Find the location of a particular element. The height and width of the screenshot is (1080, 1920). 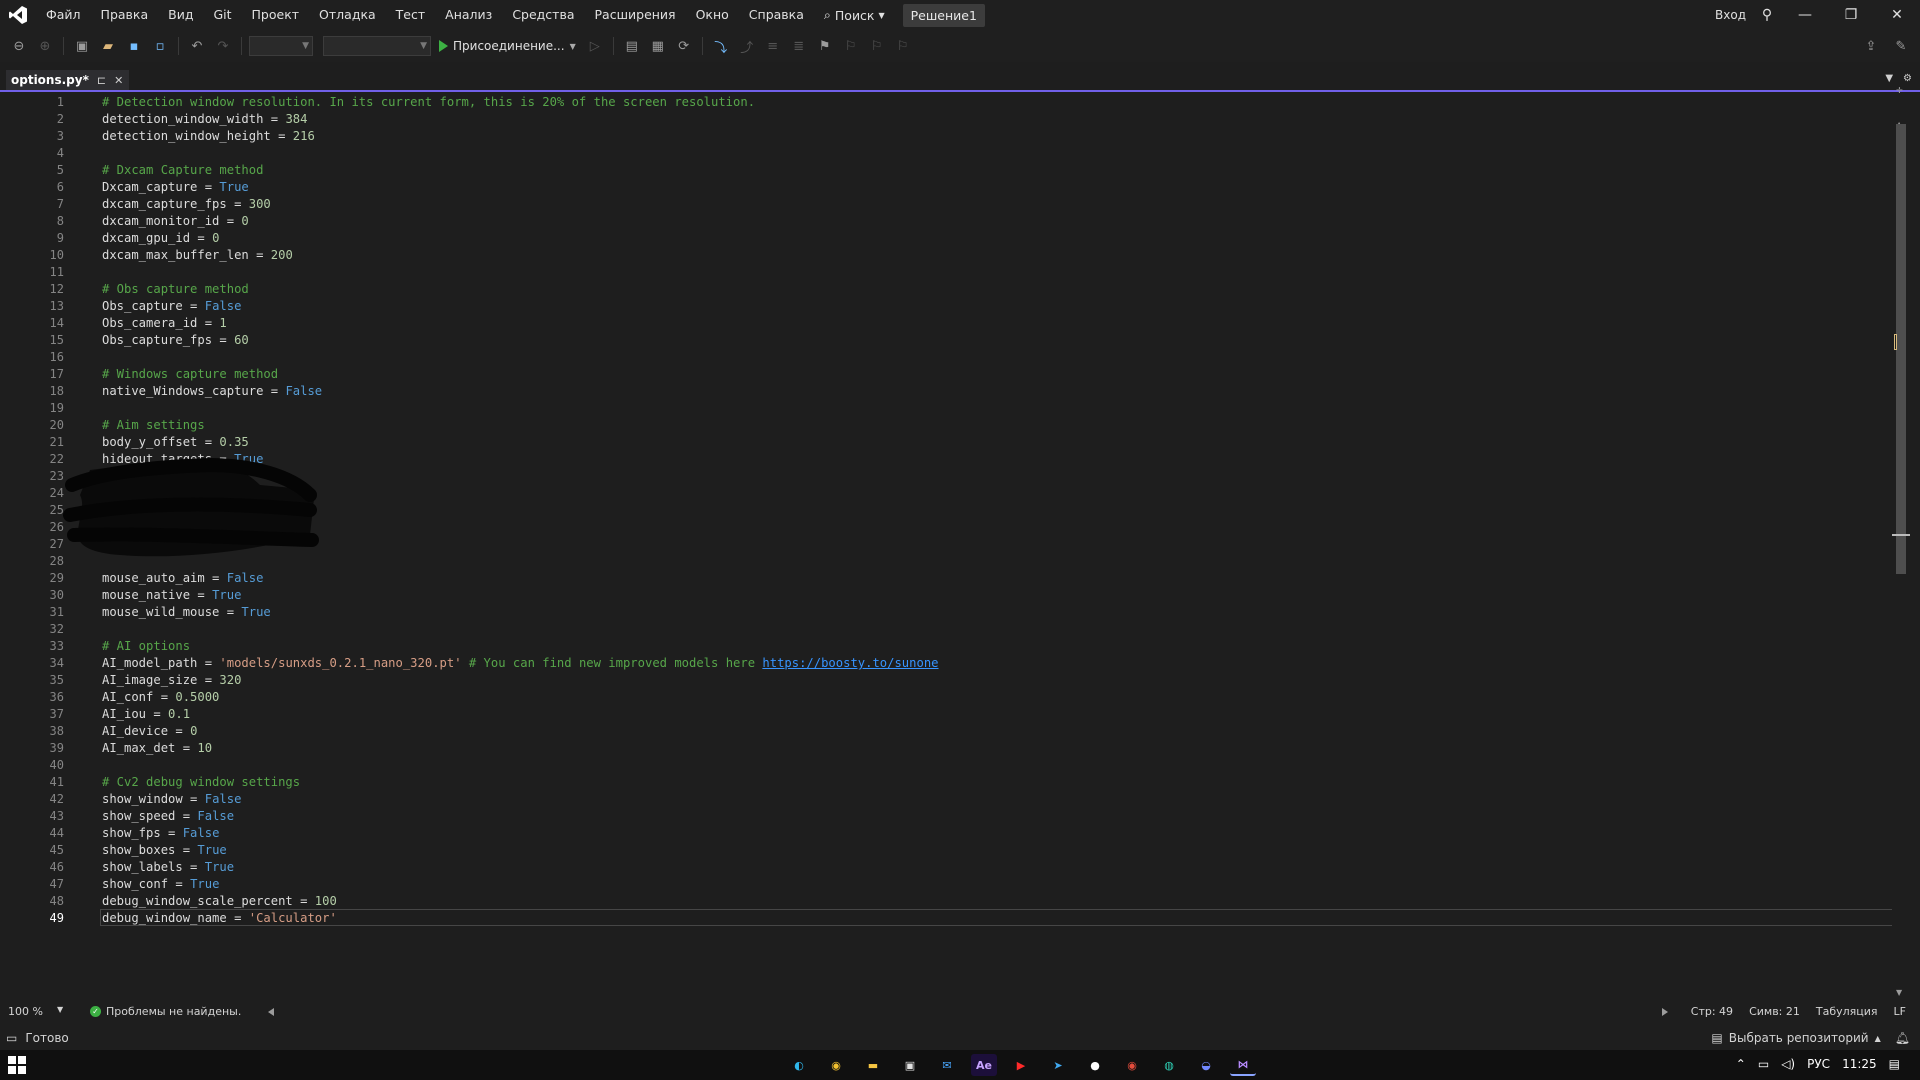

code-line: # Obs capture method is located at coordinates (175, 289).